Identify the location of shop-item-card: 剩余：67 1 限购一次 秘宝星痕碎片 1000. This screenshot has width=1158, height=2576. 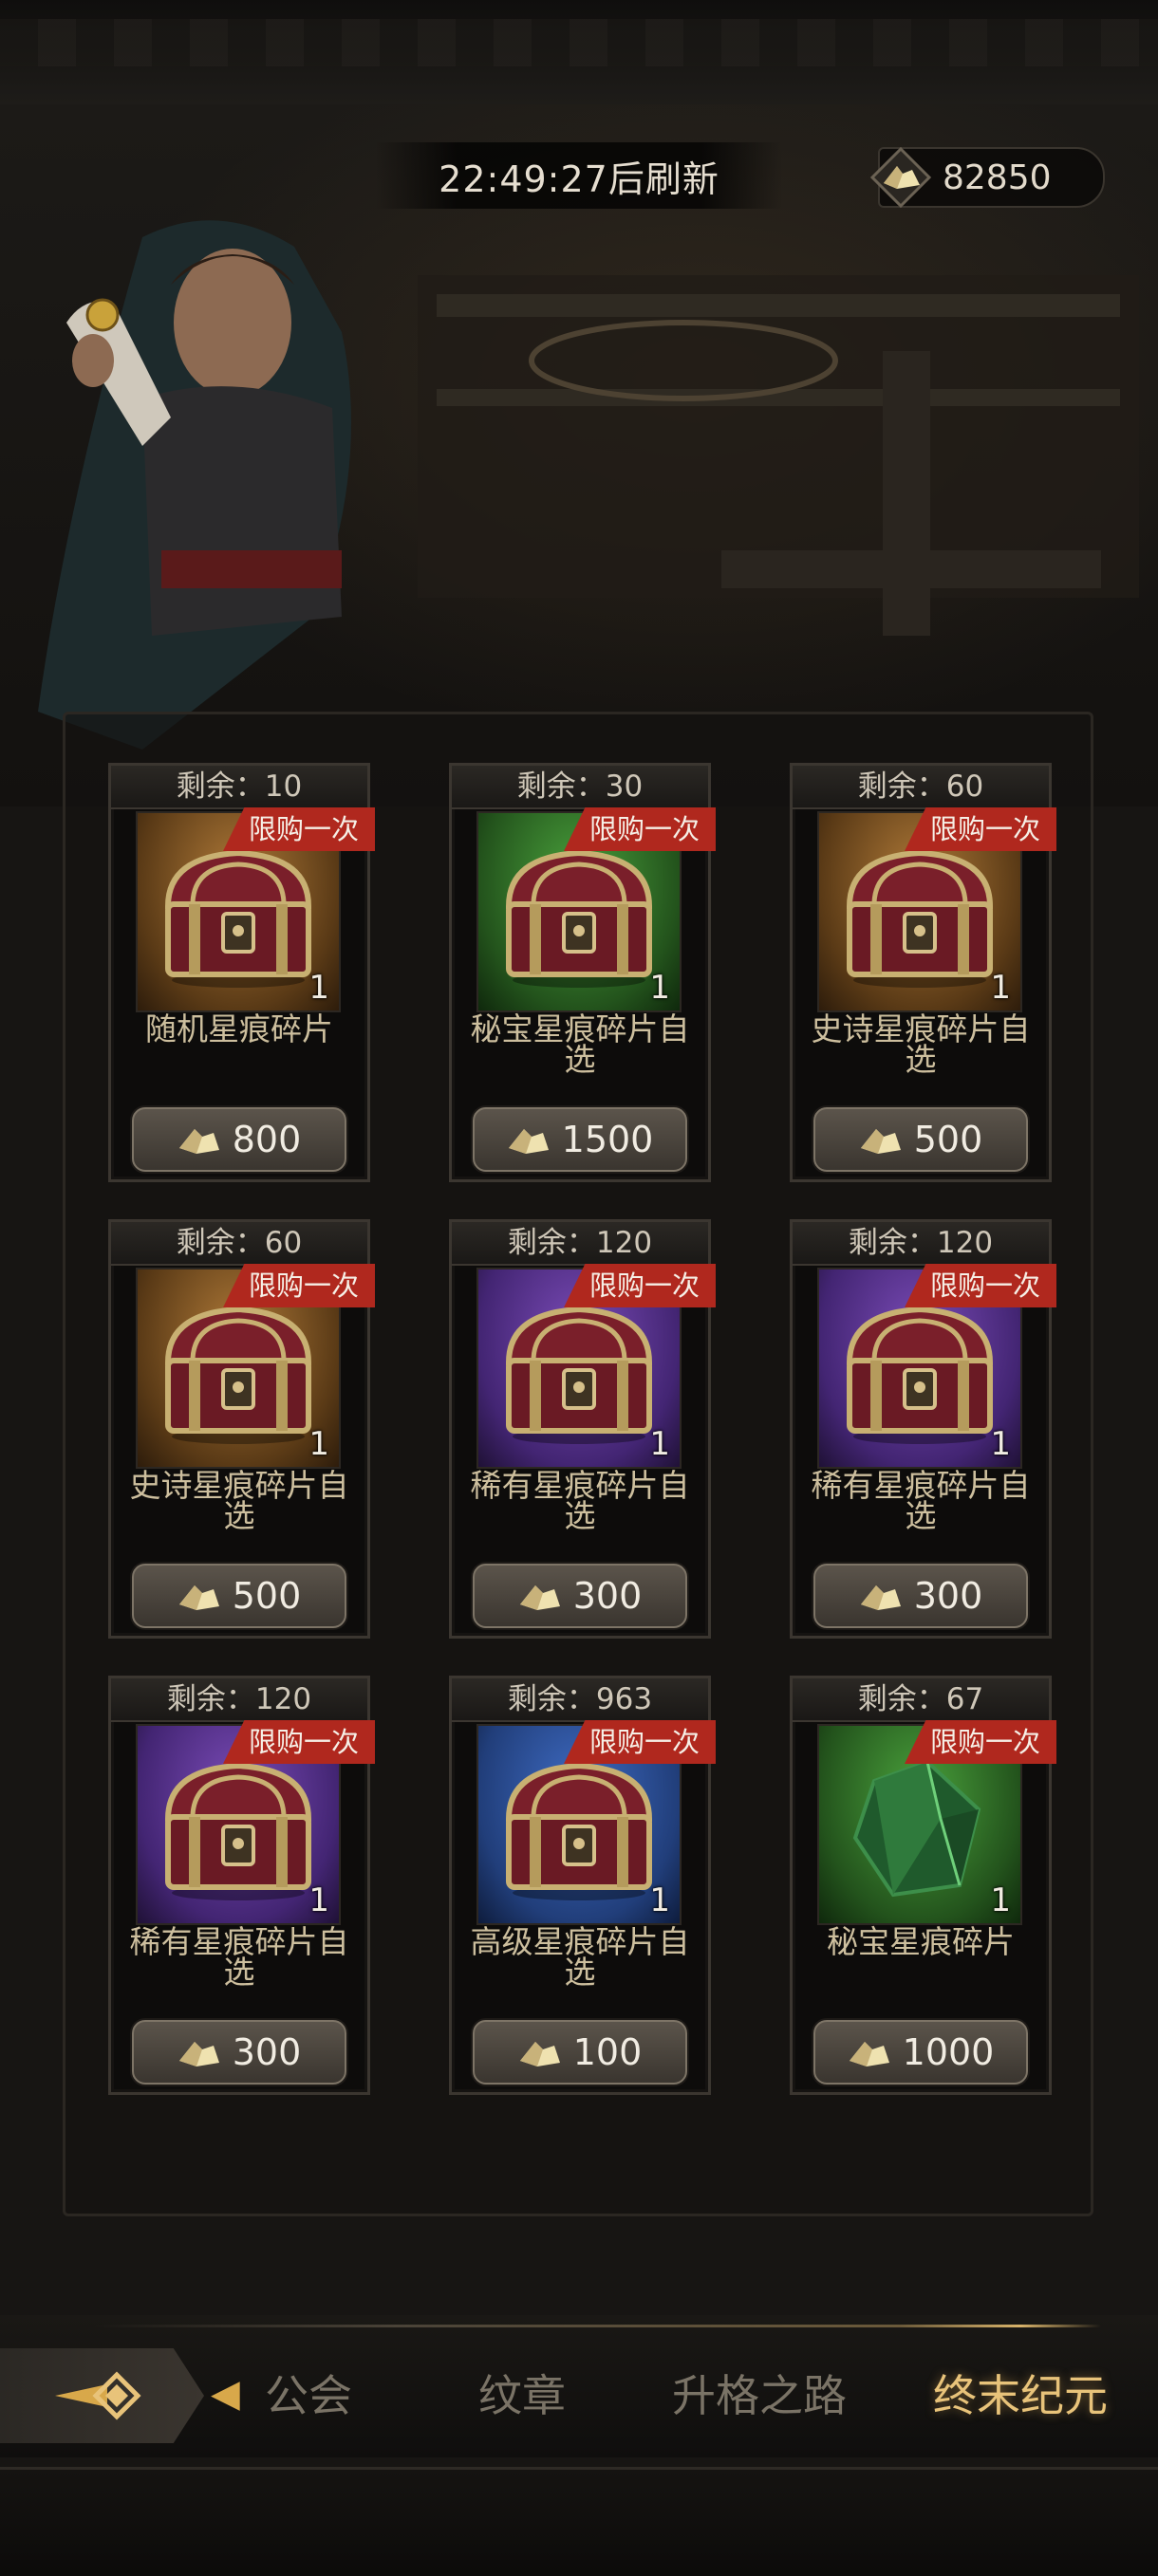
(923, 1885).